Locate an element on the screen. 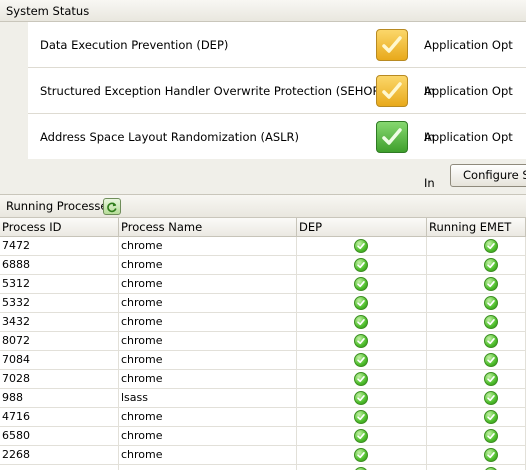 This screenshot has width=526, height=470. process-id-cell: 6580 is located at coordinates (59, 436).